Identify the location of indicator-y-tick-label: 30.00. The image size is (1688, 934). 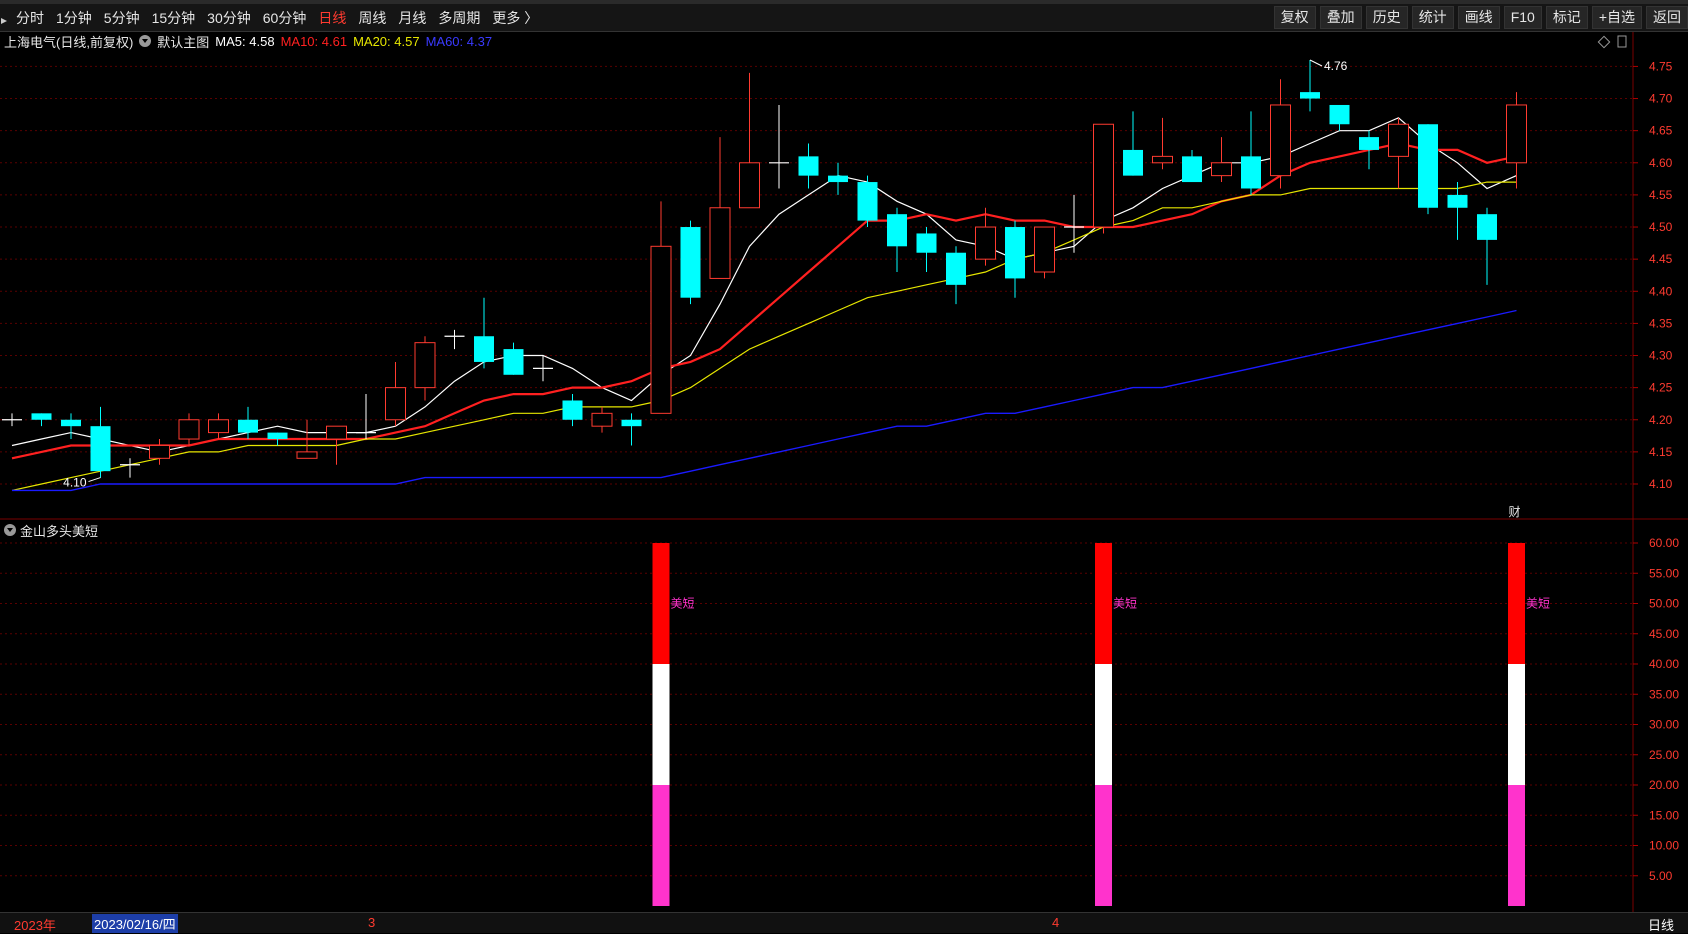
(1664, 725).